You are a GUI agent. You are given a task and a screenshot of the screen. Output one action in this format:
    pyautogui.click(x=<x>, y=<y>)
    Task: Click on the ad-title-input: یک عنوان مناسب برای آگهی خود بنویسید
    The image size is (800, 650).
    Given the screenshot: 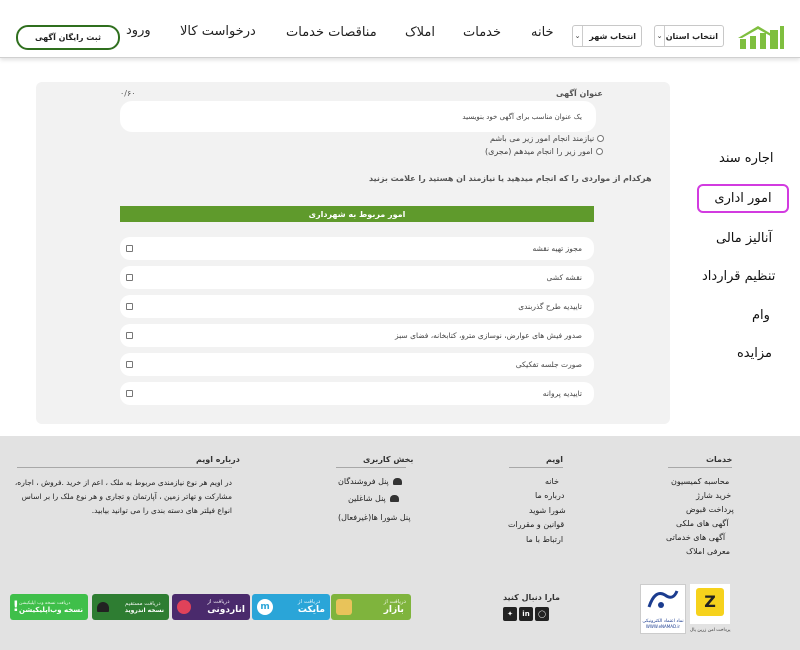 What is the action you would take?
    pyautogui.click(x=358, y=116)
    